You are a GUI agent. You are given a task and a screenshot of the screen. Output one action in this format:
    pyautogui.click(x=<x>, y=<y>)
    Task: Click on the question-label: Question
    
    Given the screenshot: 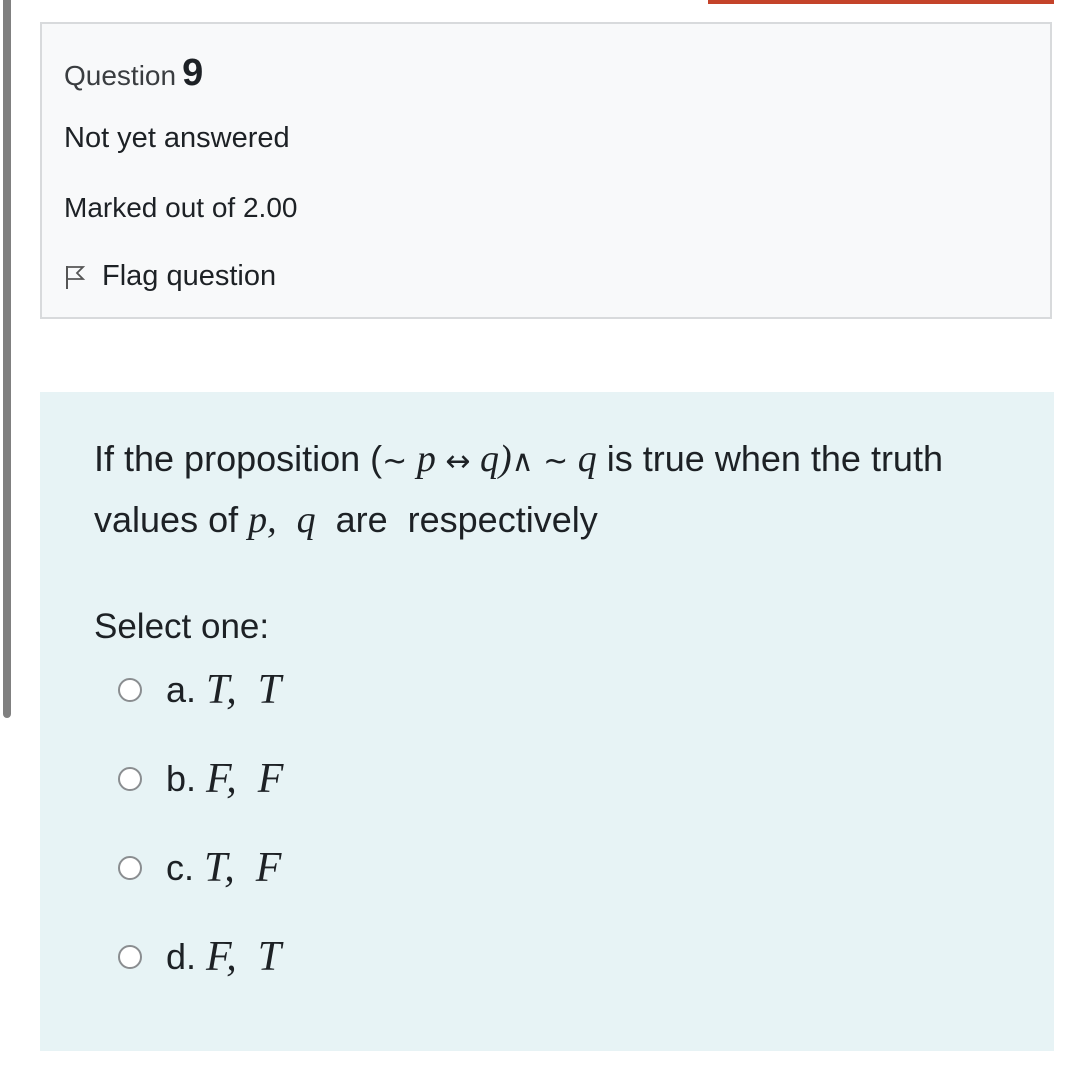 What is the action you would take?
    pyautogui.click(x=120, y=75)
    